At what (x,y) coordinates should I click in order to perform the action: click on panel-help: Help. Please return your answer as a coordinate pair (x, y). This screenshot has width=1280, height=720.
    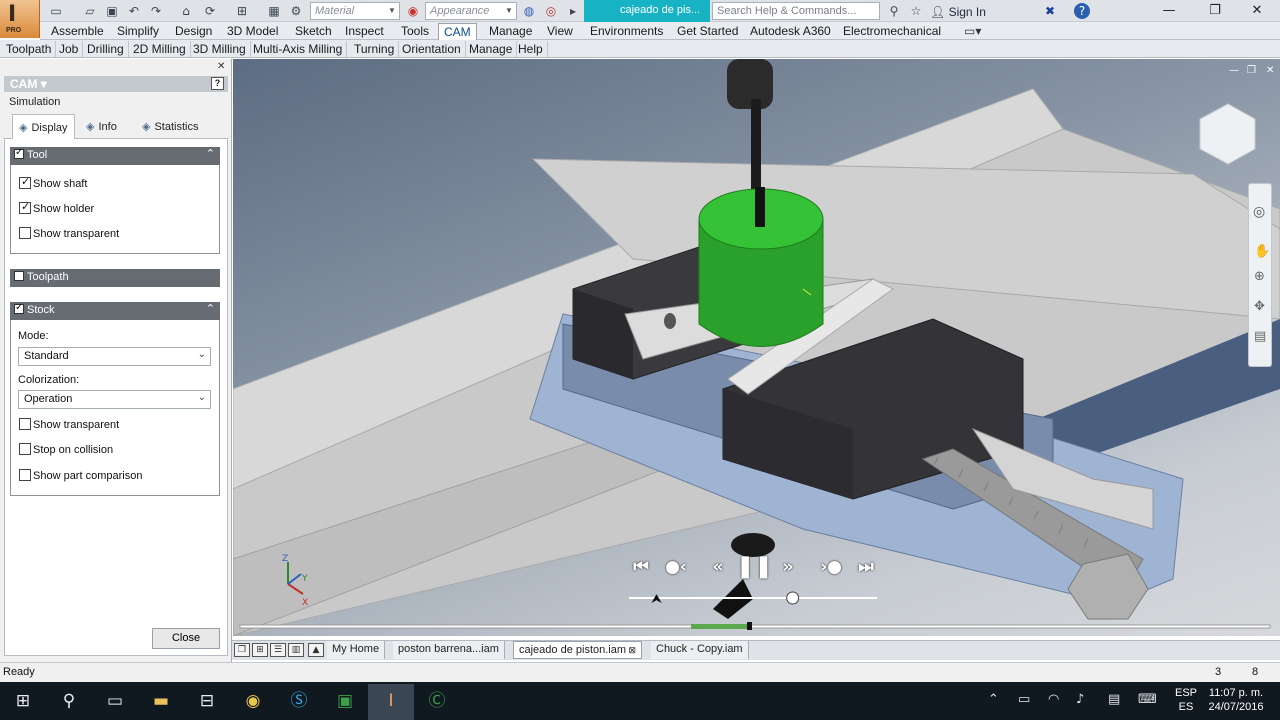
    Looking at the image, I should click on (531, 49).